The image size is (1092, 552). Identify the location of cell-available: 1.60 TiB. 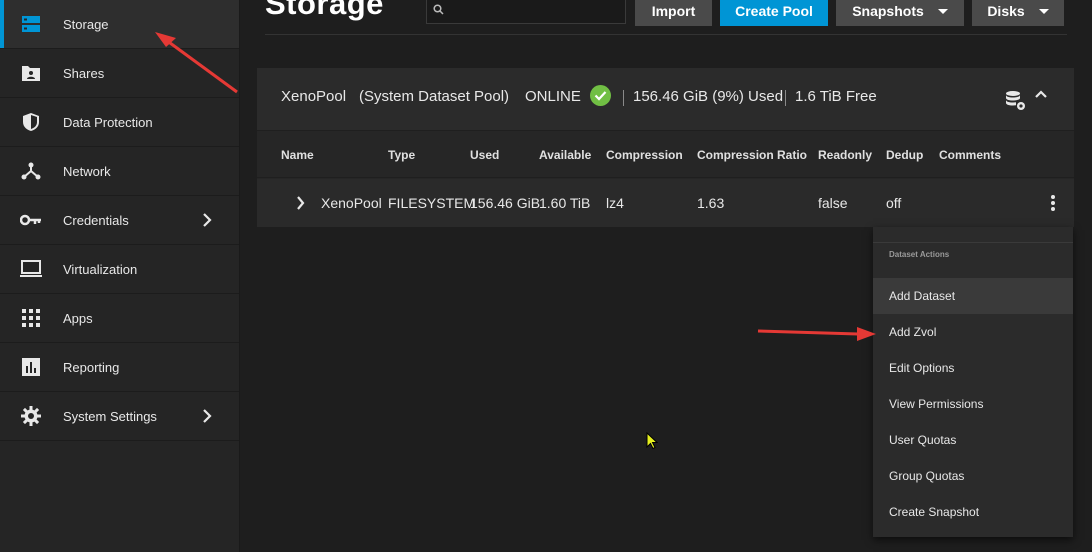
(565, 203).